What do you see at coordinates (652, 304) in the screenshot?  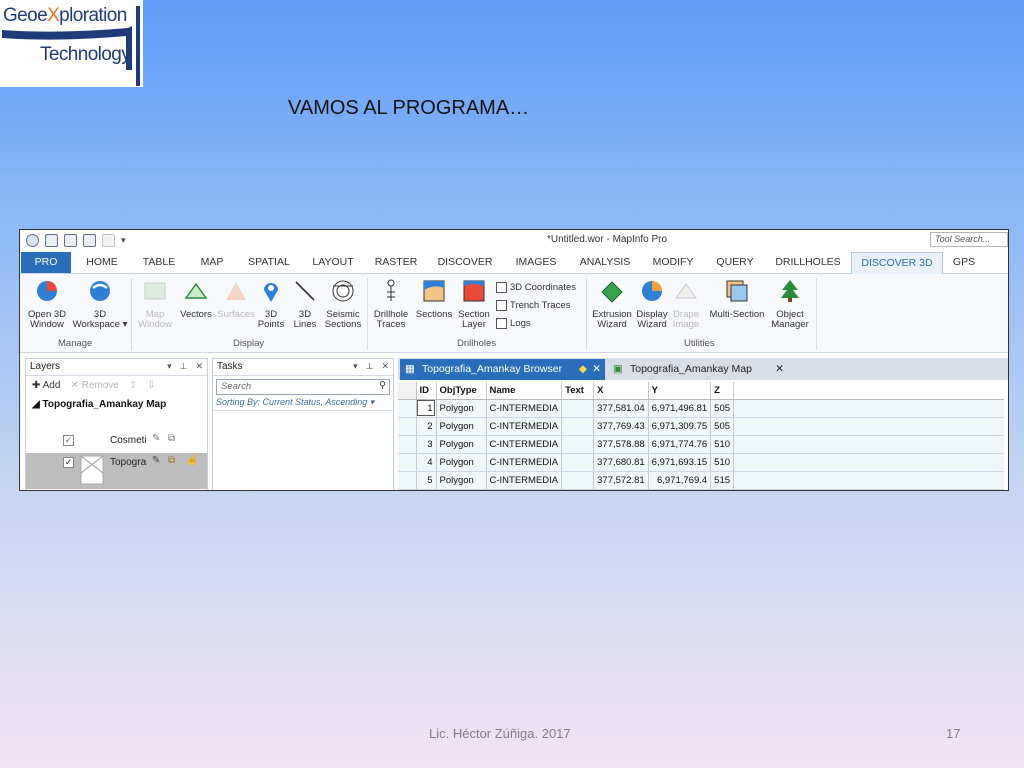 I see `display-wizard-button: Display Wizard` at bounding box center [652, 304].